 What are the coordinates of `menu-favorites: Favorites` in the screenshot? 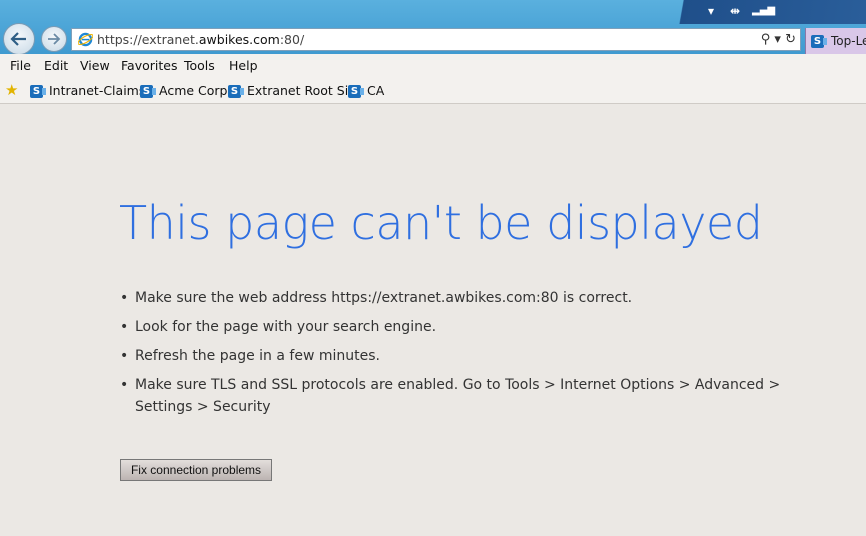 It's located at (149, 66).